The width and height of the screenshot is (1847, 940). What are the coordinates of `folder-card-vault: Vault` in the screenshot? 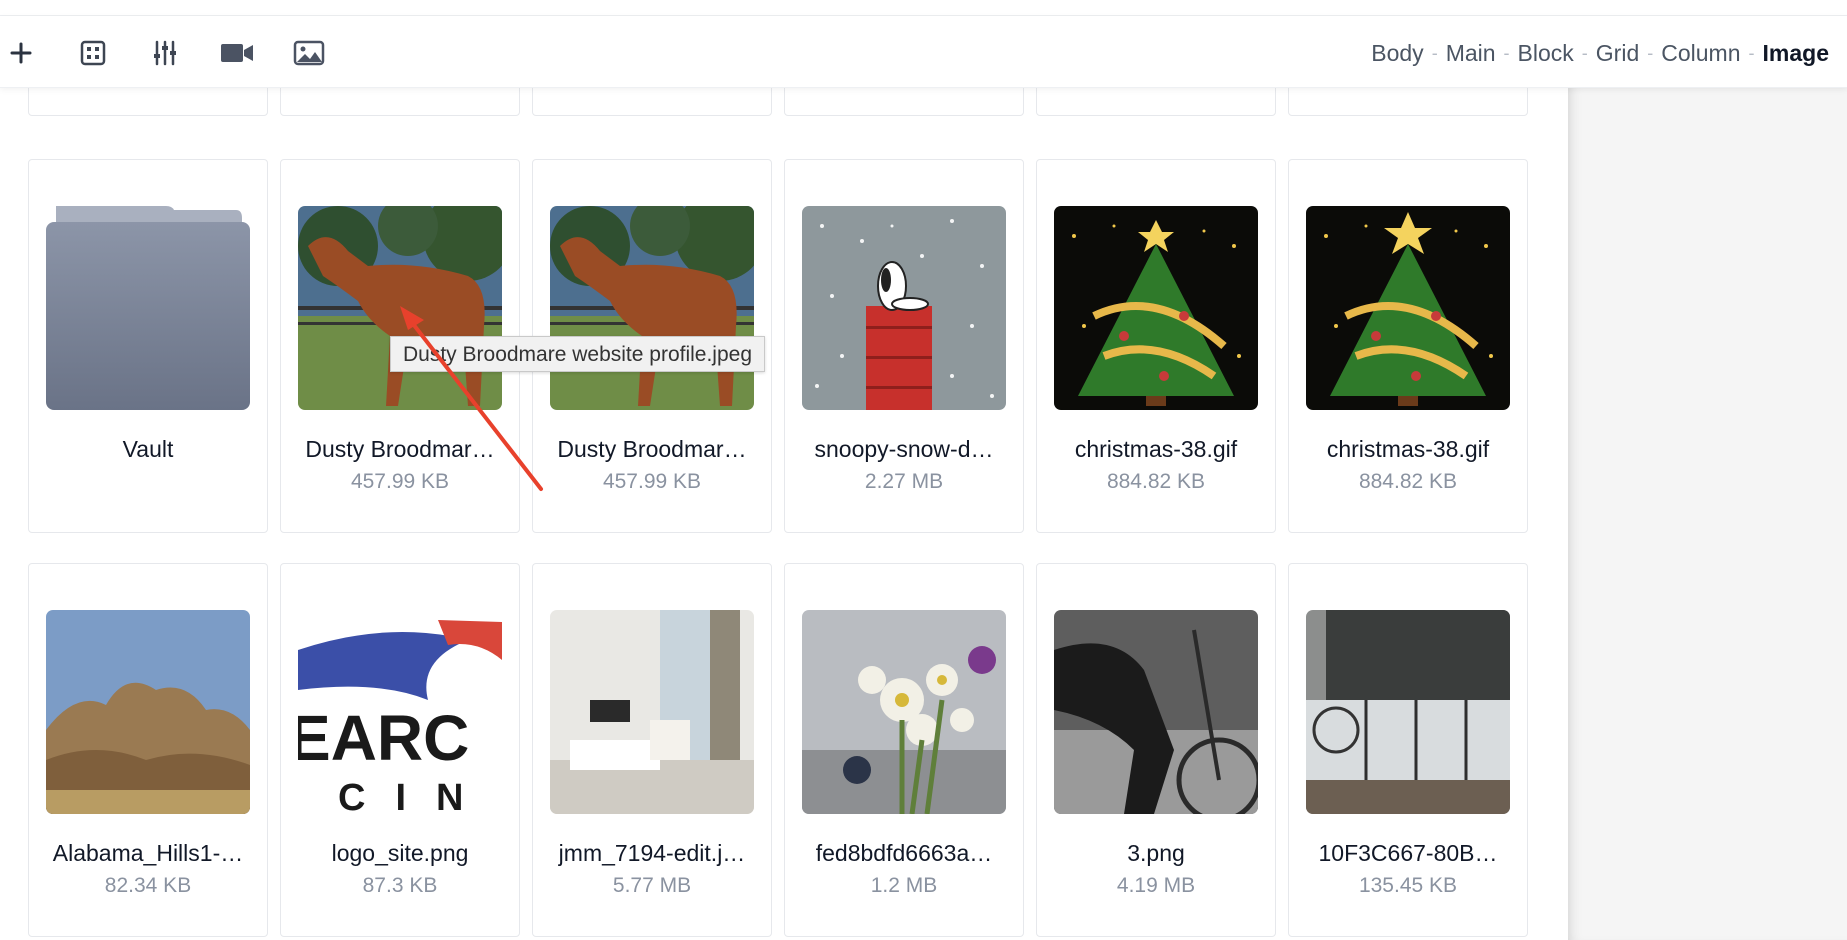 It's located at (148, 346).